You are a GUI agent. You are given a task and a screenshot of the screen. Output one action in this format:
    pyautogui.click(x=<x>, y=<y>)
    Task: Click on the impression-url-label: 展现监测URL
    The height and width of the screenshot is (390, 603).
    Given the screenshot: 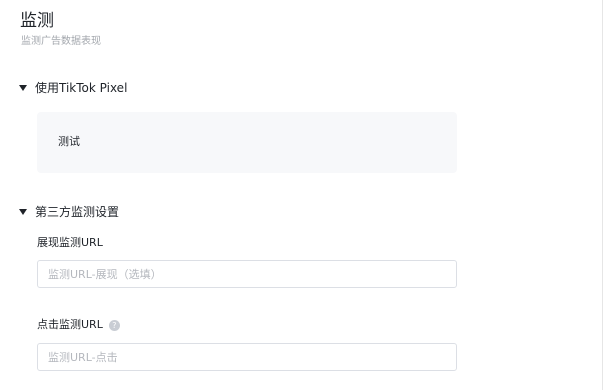 What is the action you would take?
    pyautogui.click(x=70, y=242)
    